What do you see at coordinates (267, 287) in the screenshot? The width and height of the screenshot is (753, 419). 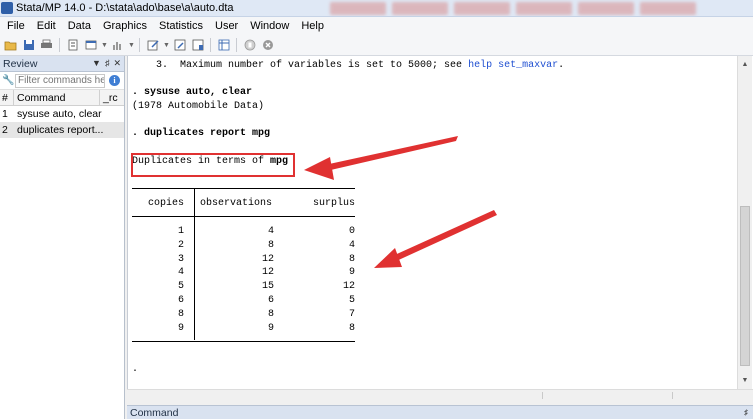 I see `table-cell-observations: 15` at bounding box center [267, 287].